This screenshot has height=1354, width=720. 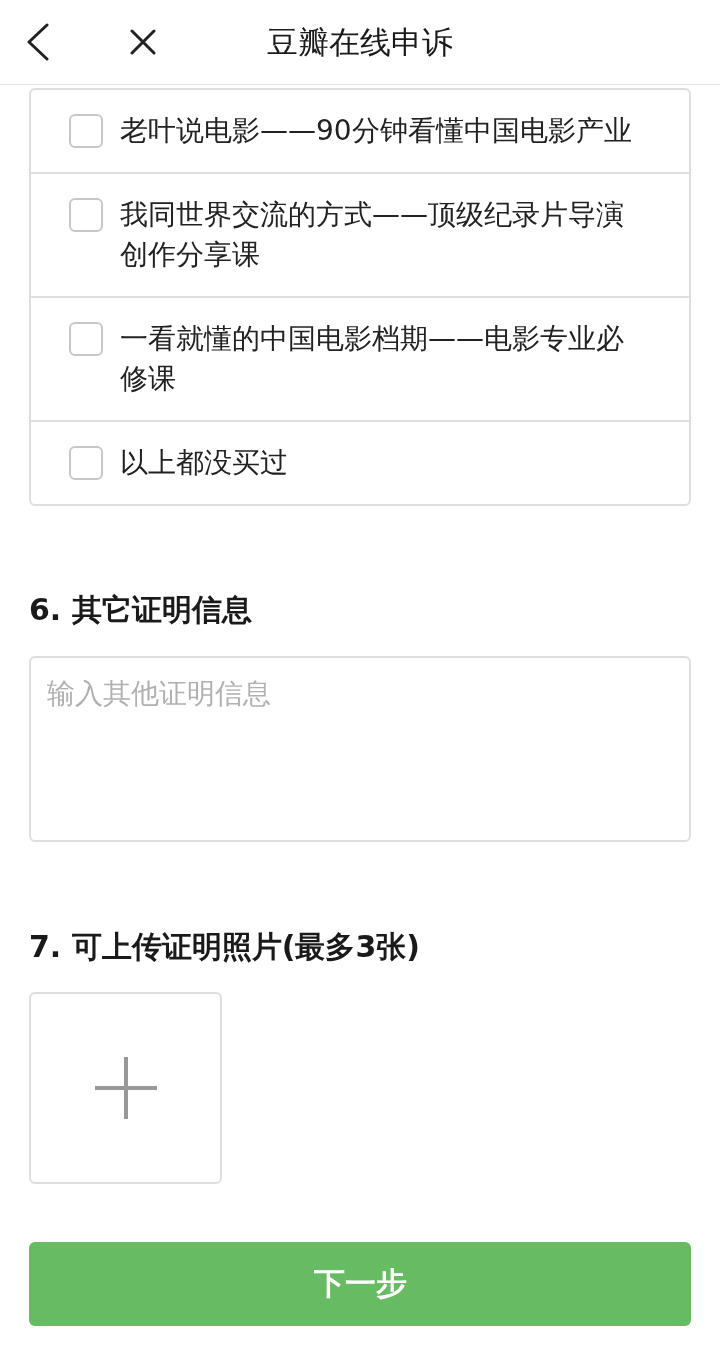 I want to click on option-row: 以上都没买过, so click(x=360, y=462).